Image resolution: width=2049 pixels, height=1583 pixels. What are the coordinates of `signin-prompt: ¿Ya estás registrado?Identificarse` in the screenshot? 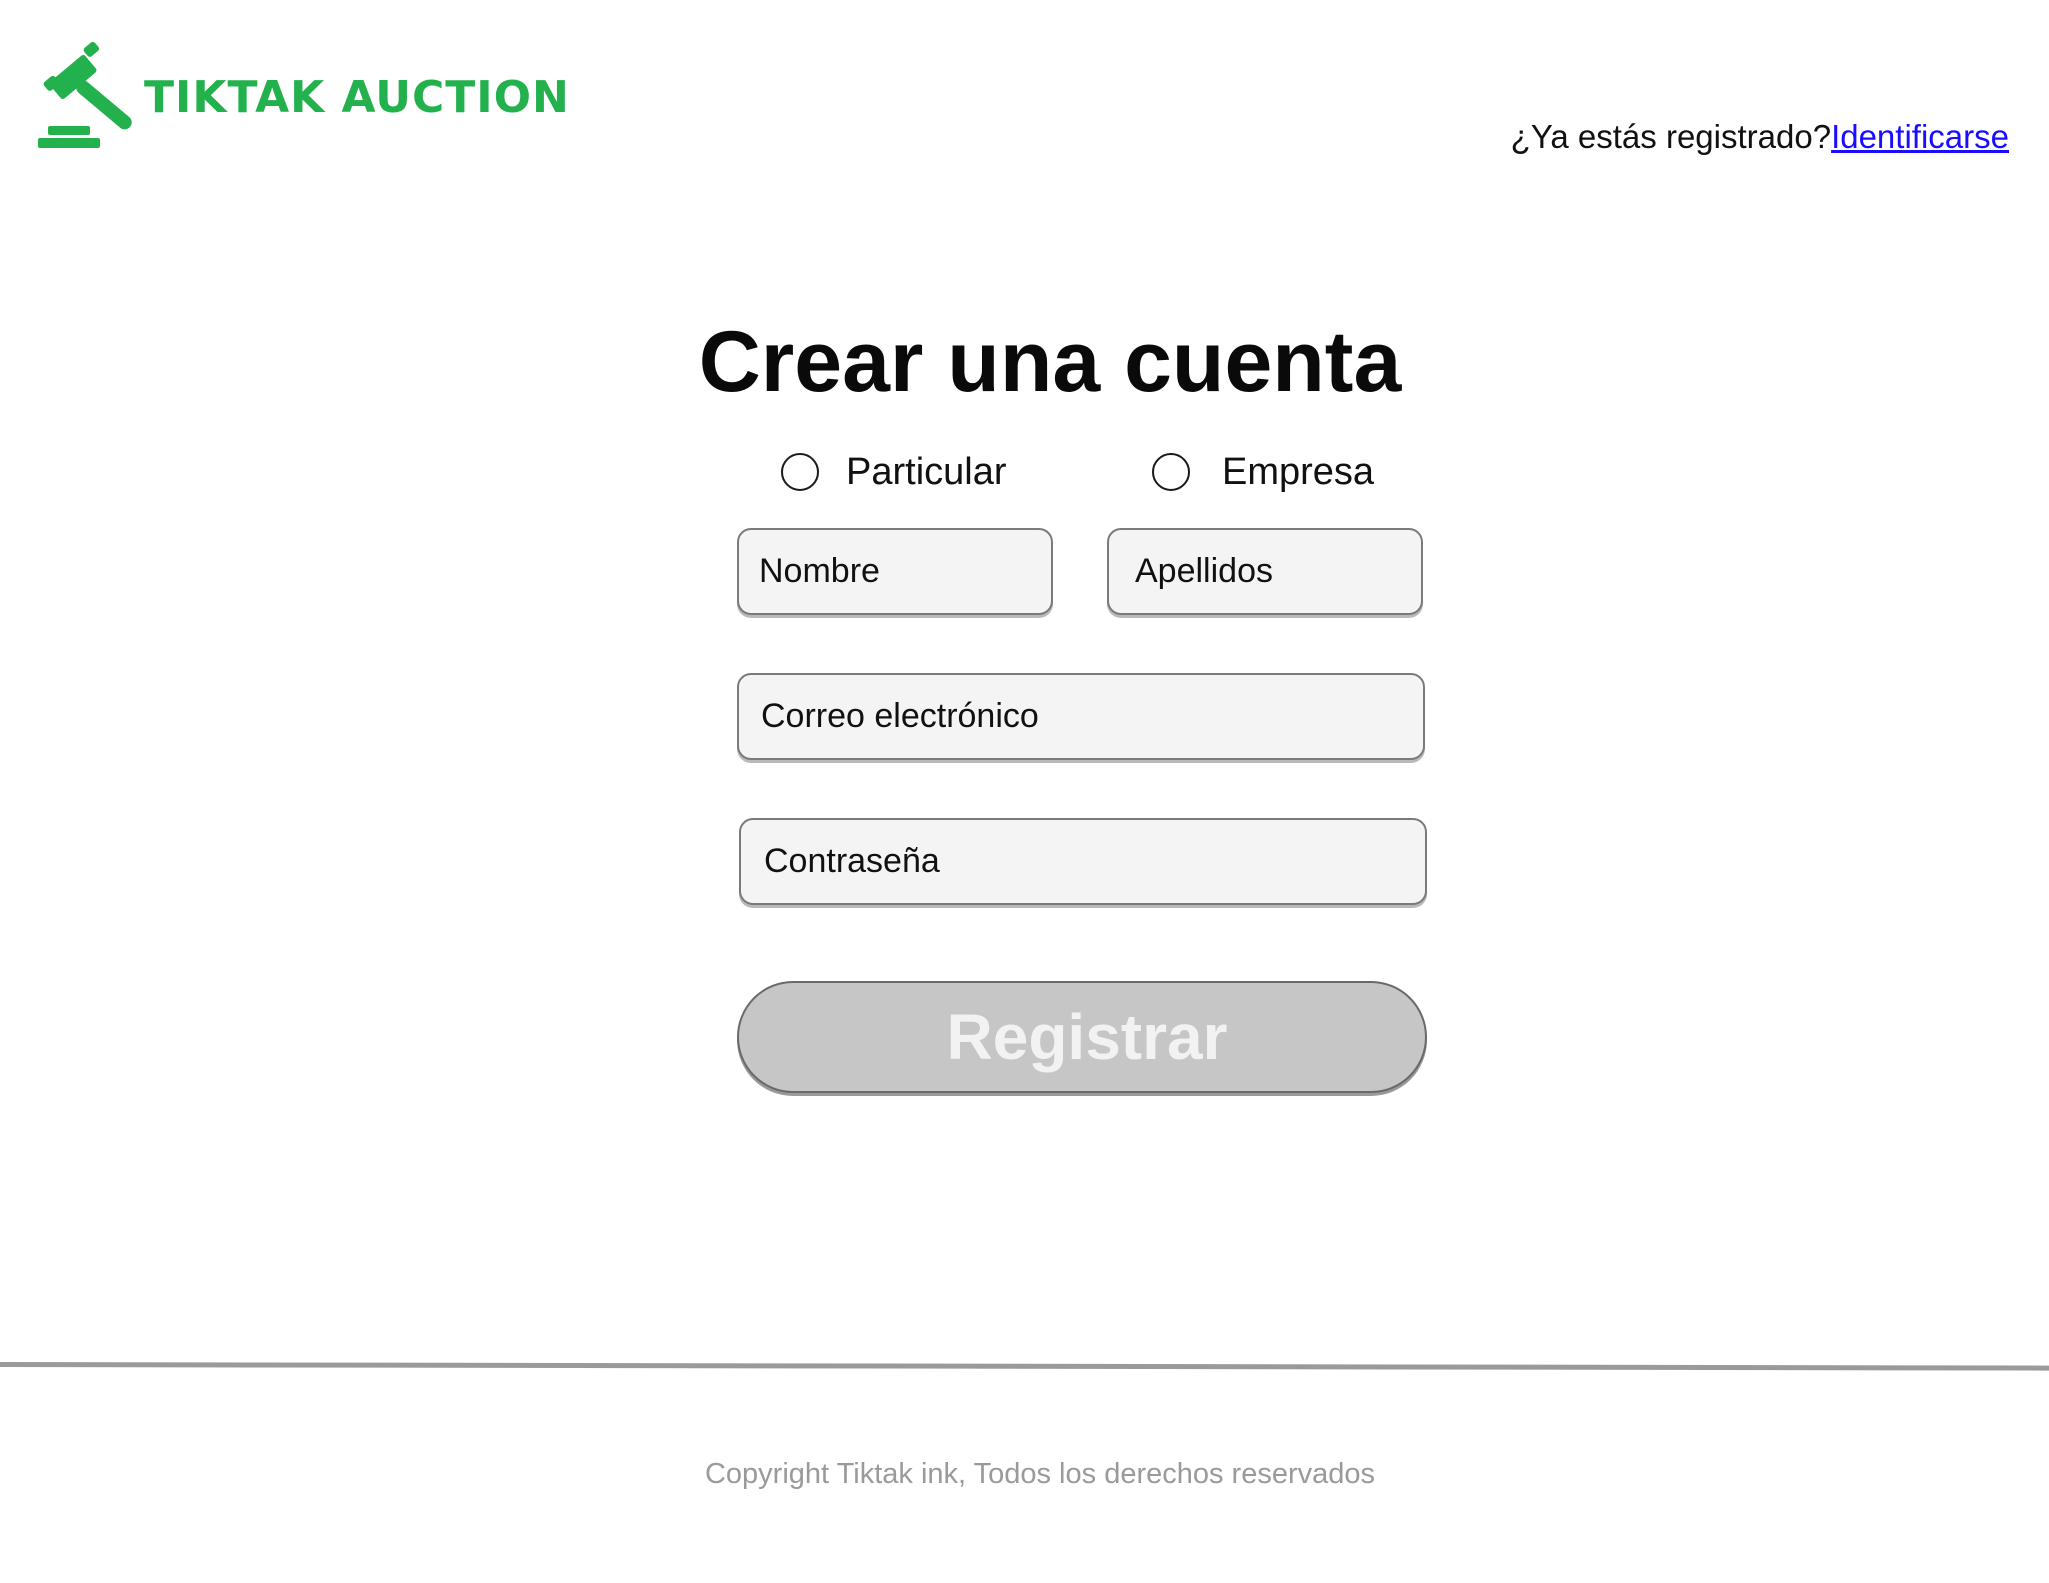 It's located at (1764, 137).